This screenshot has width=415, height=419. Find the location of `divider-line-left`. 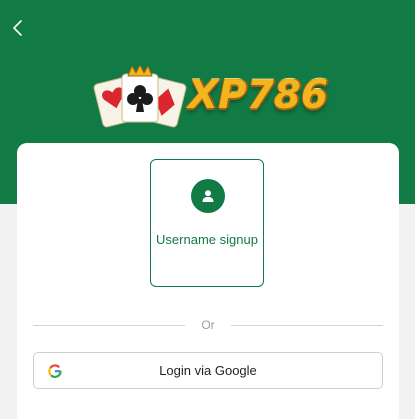

divider-line-left is located at coordinates (109, 325).